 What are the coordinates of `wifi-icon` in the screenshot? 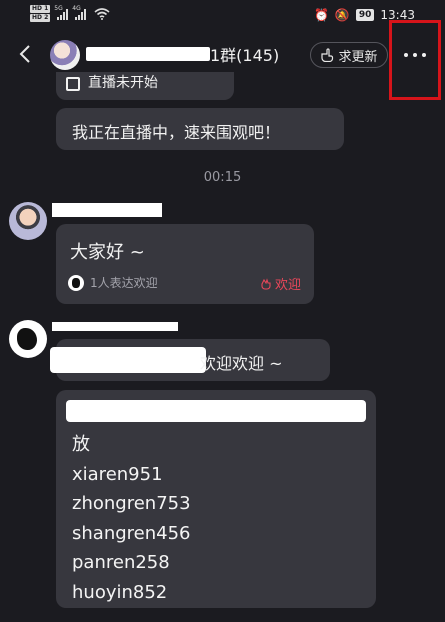 It's located at (102, 13).